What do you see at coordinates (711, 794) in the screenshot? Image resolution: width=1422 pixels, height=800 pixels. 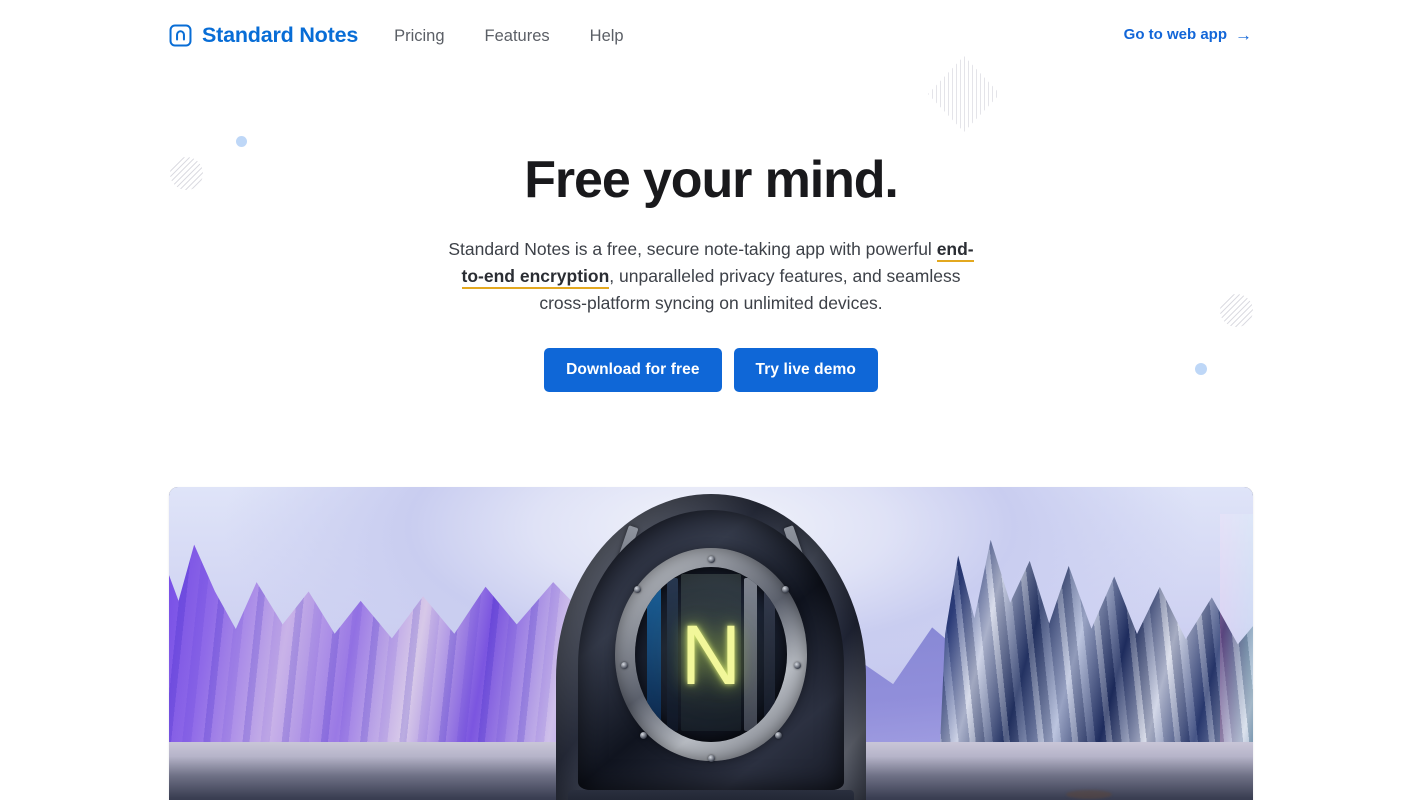 I see `artwork-vault-base` at bounding box center [711, 794].